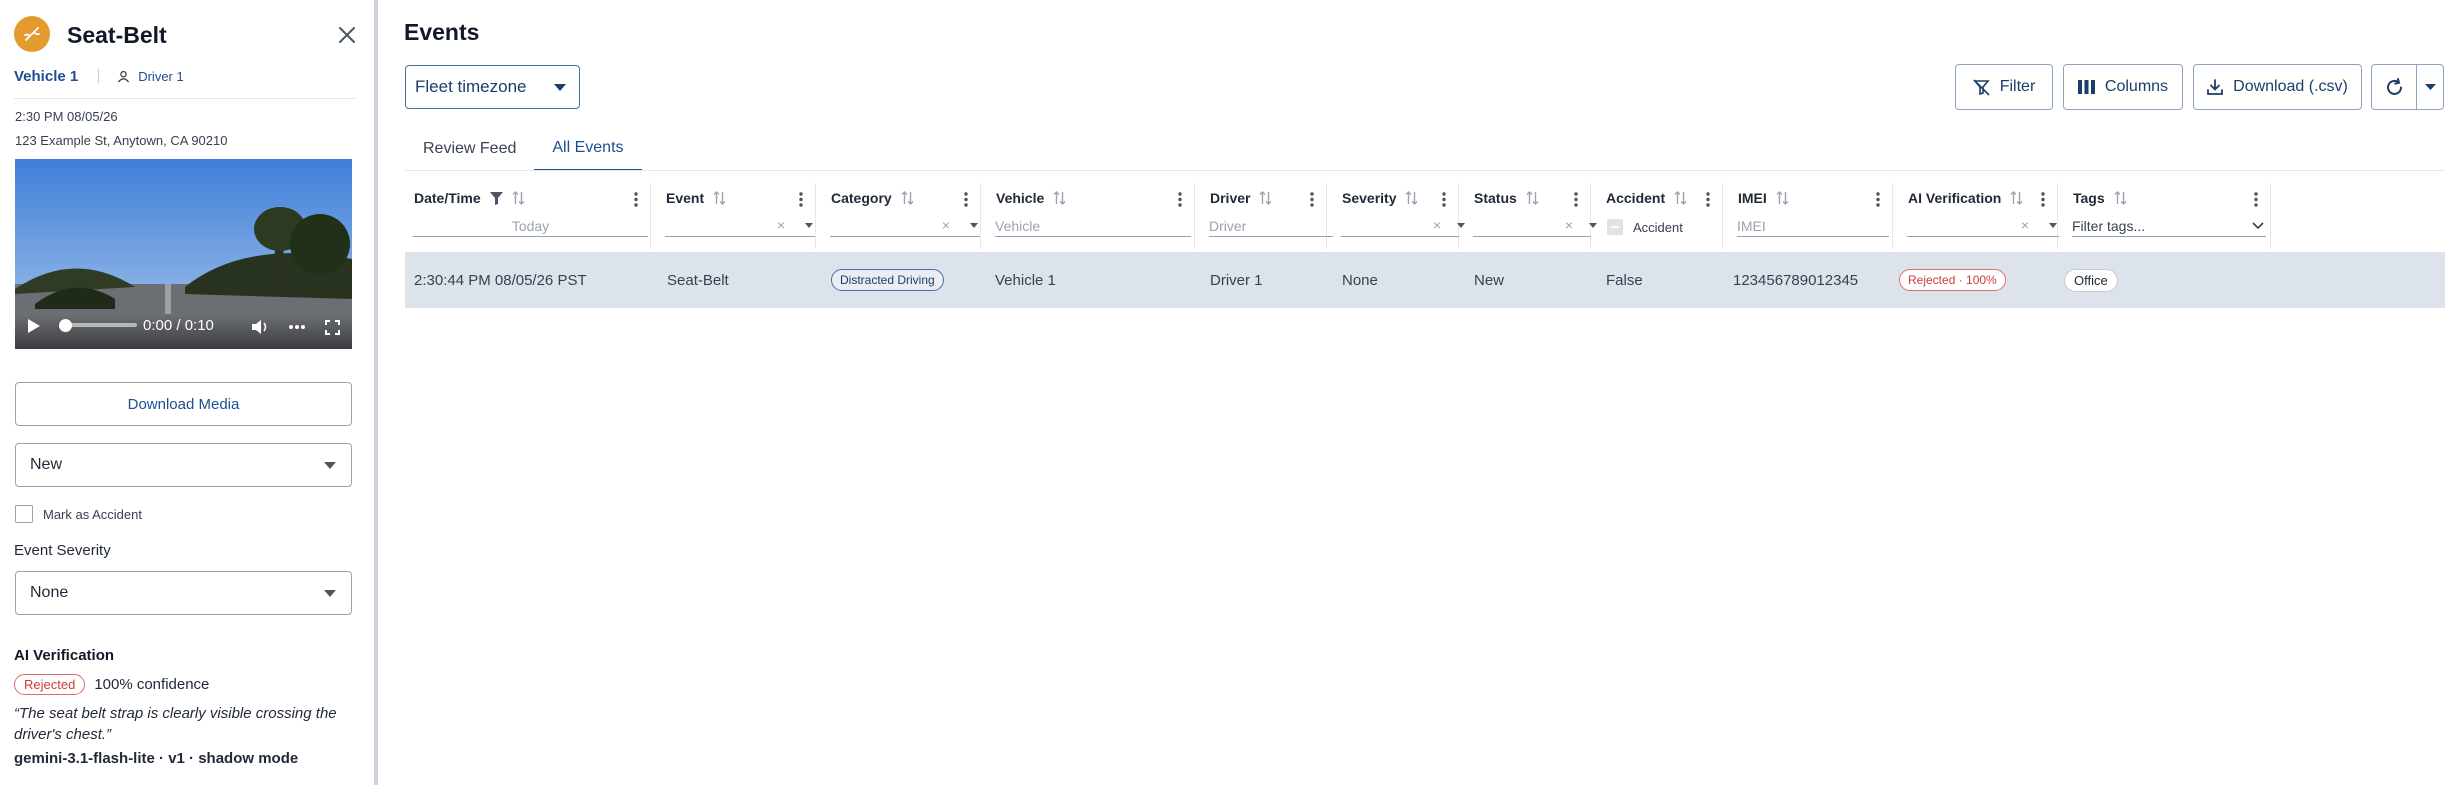 The width and height of the screenshot is (2456, 785). What do you see at coordinates (1615, 227) in the screenshot?
I see `indeterminate-checkbox` at bounding box center [1615, 227].